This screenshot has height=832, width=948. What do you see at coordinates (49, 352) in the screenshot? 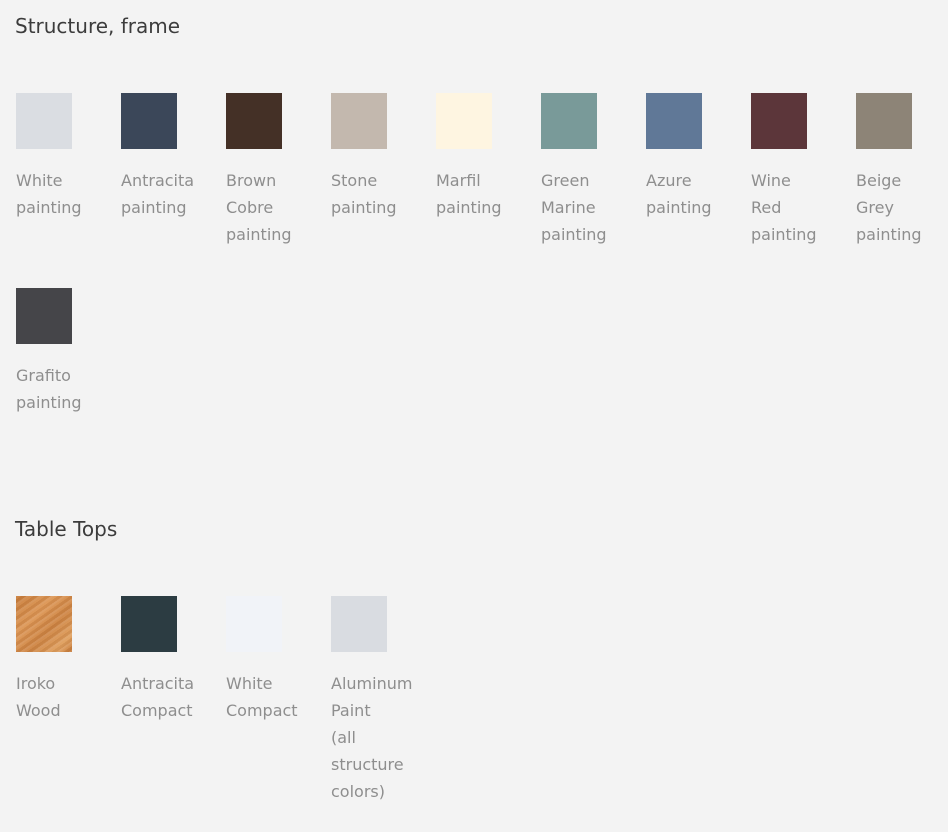
I see `swatch-grafito-painting: Grafito painting` at bounding box center [49, 352].